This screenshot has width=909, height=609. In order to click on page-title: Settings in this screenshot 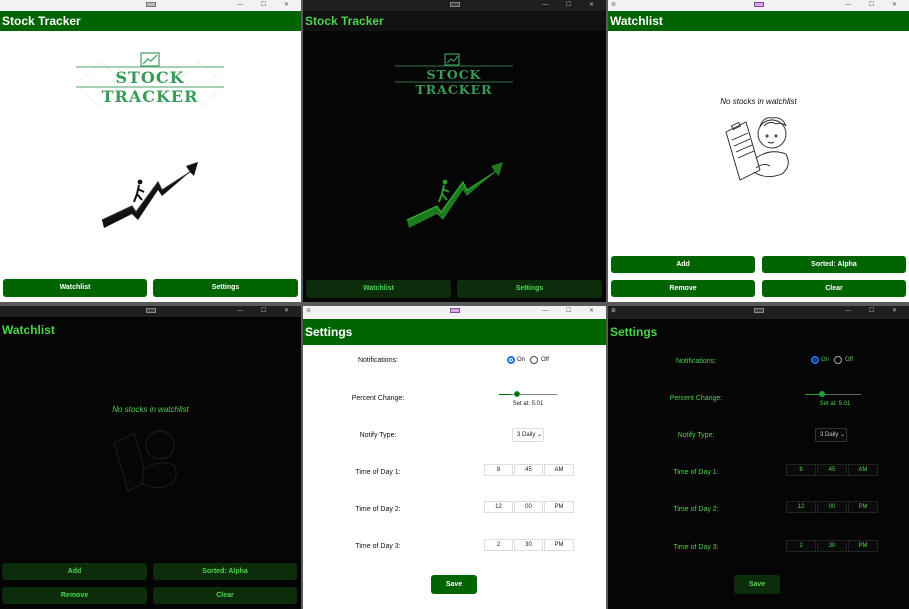, I will do `click(758, 332)`.